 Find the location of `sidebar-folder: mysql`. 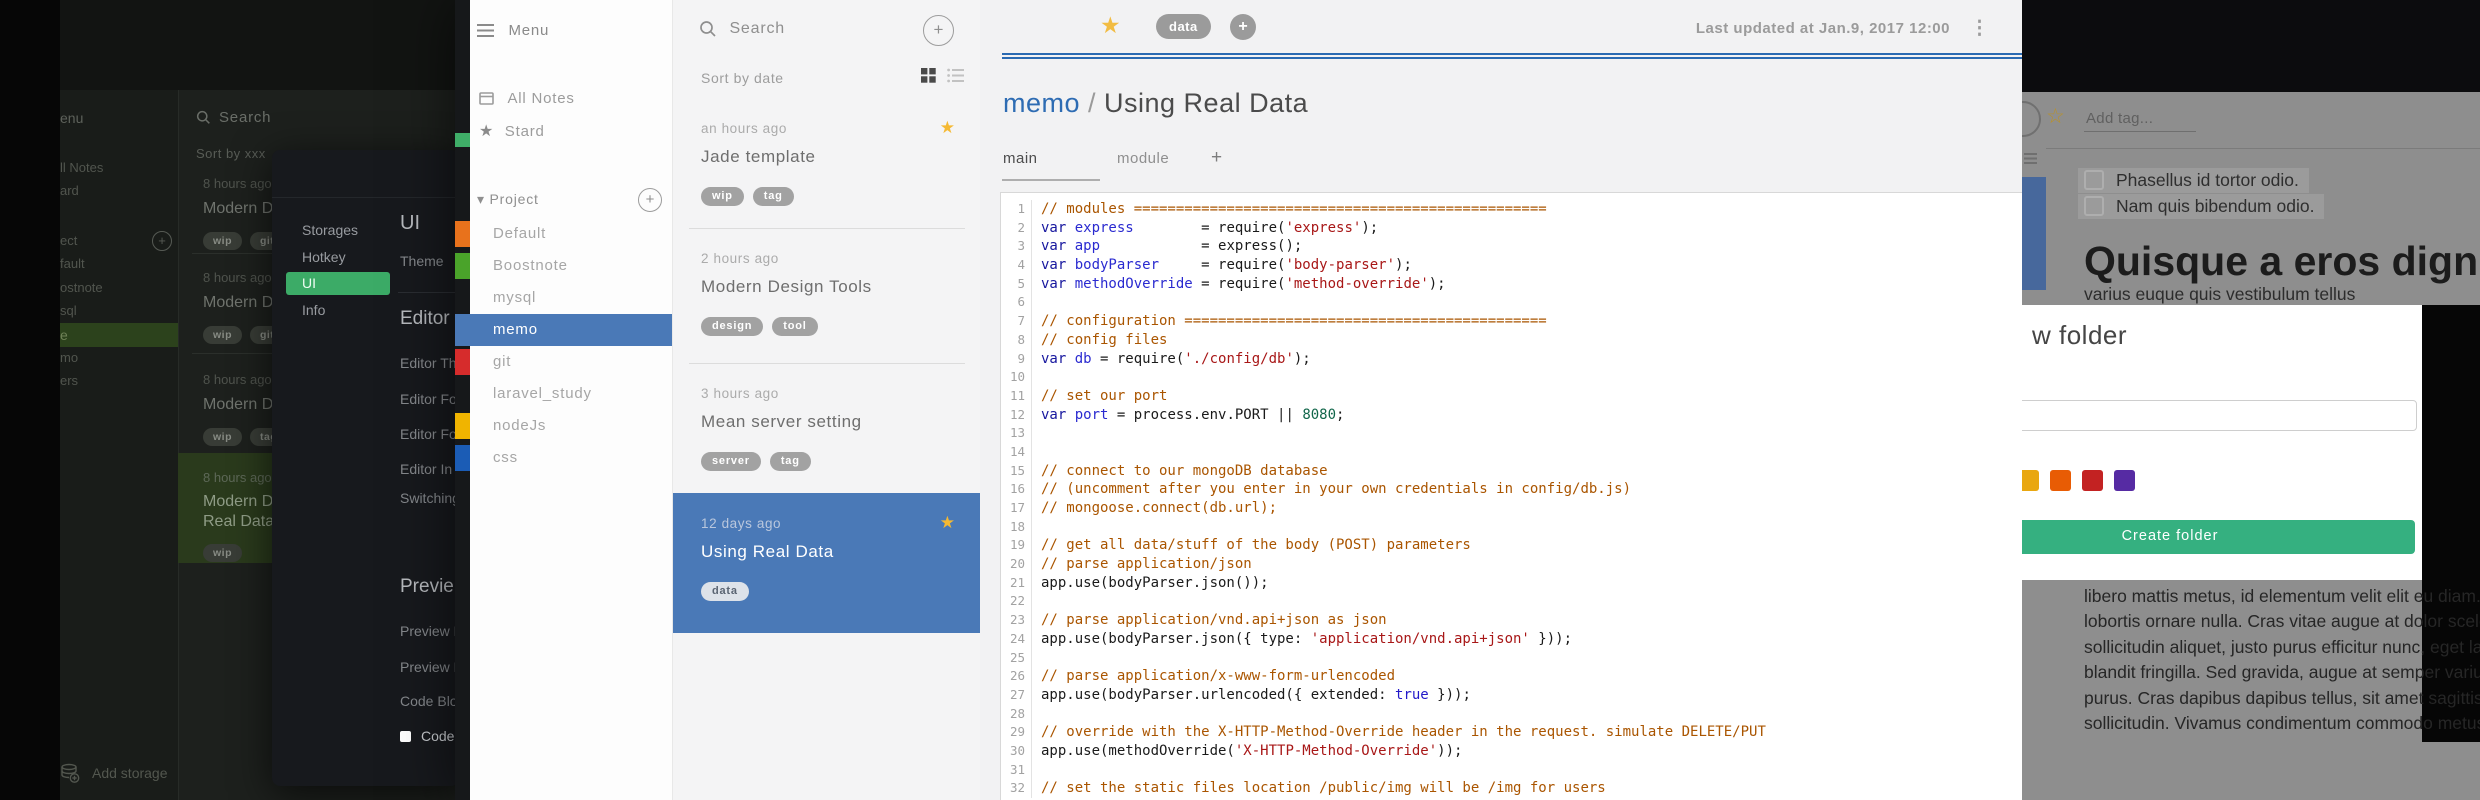

sidebar-folder: mysql is located at coordinates (563, 298).